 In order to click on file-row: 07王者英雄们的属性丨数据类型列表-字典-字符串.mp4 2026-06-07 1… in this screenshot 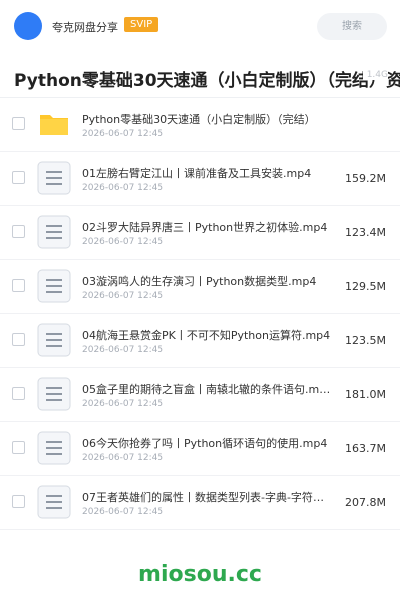, I will do `click(200, 503)`.